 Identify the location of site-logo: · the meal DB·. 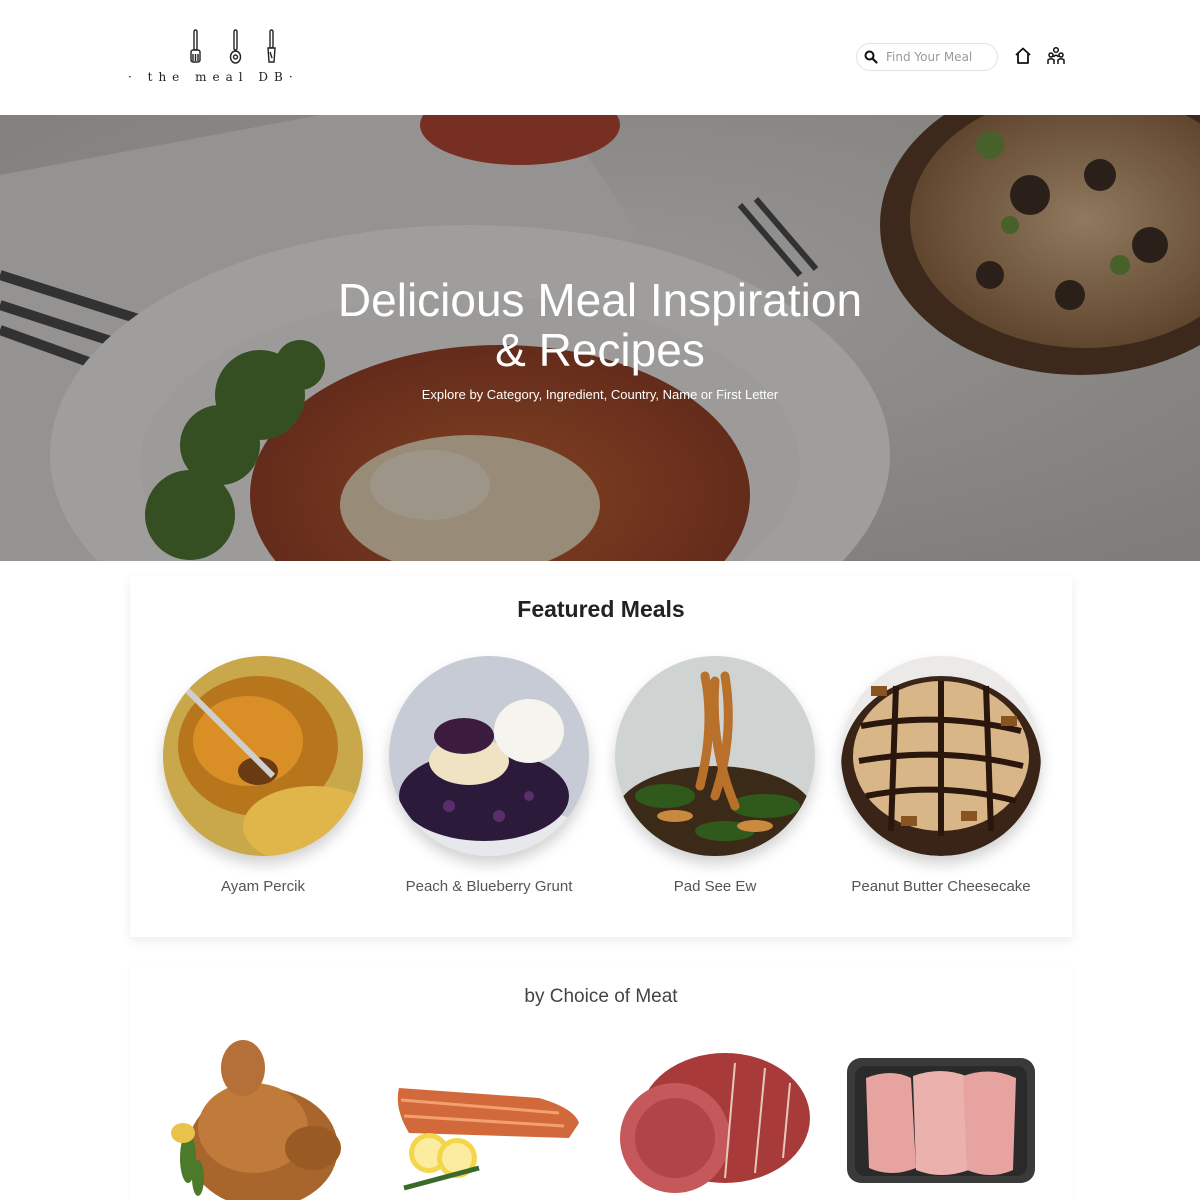
(235, 58).